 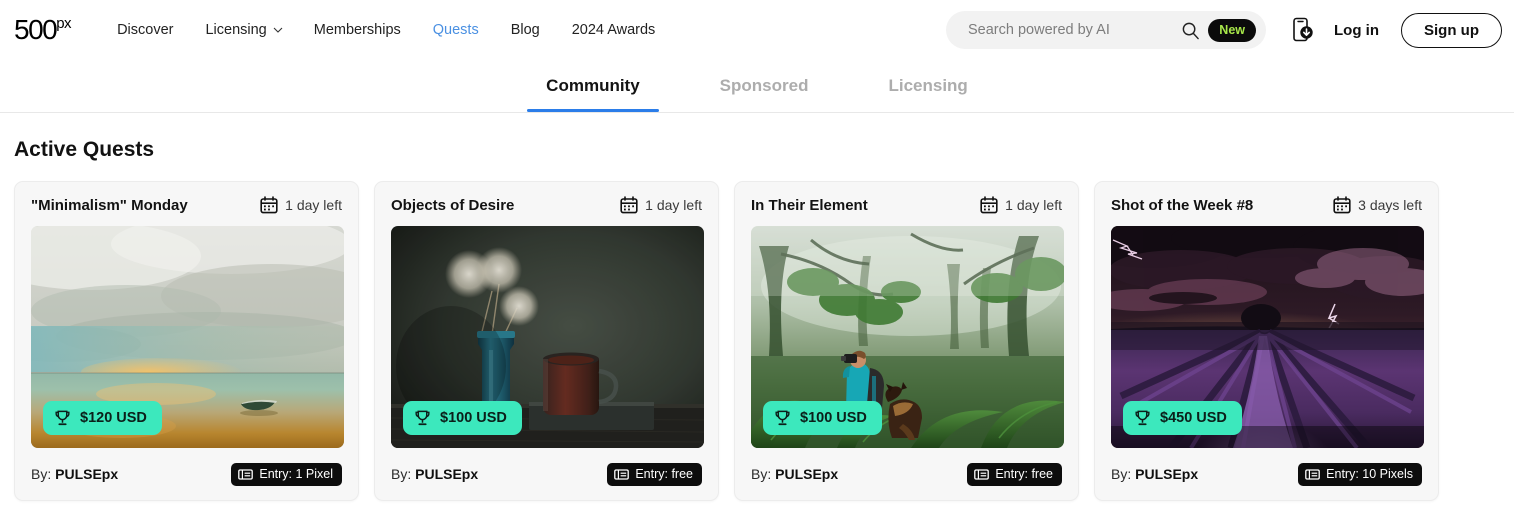 I want to click on entry-badge: Entry: 10 Pixels, so click(x=1360, y=474).